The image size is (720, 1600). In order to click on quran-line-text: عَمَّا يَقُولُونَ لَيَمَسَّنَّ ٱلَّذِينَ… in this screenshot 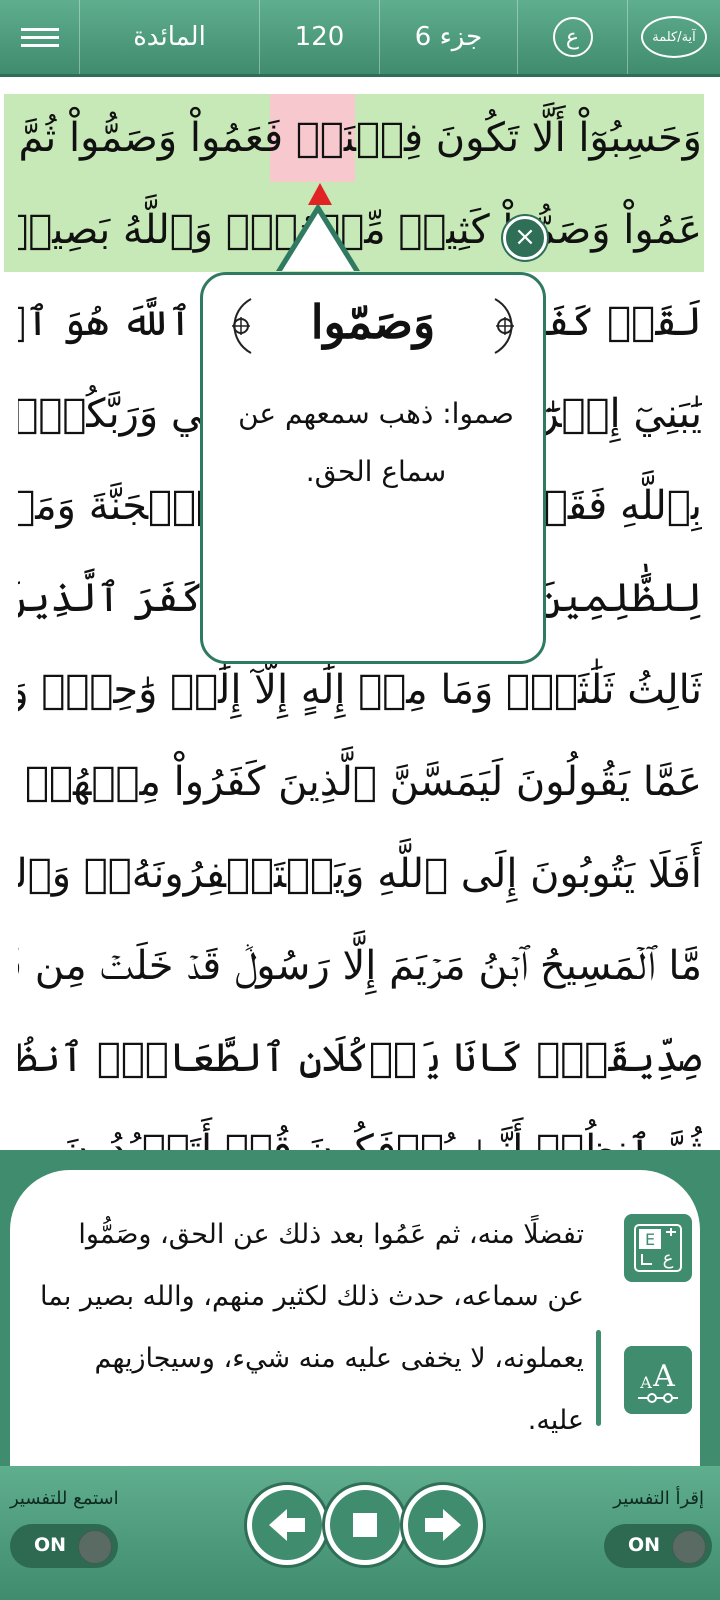, I will do `click(360, 782)`.